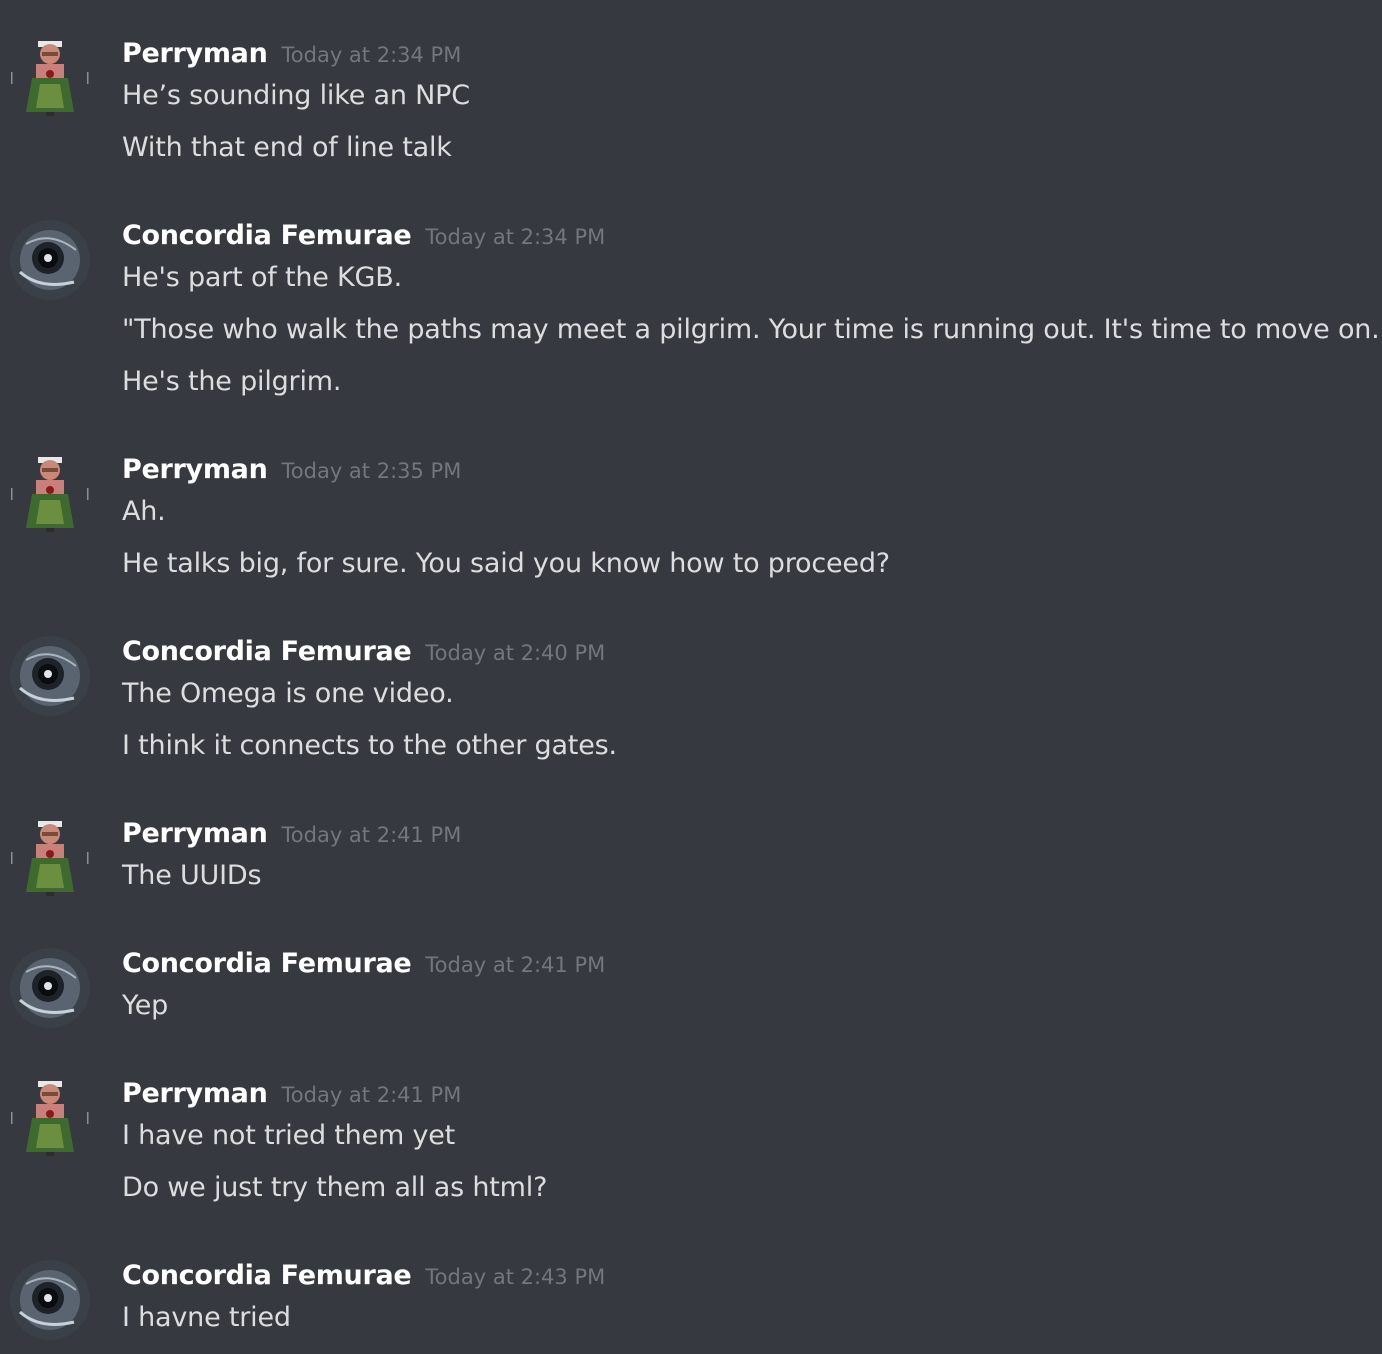 The height and width of the screenshot is (1354, 1382). What do you see at coordinates (289, 1135) in the screenshot?
I see `message-text: I have not tried them yet` at bounding box center [289, 1135].